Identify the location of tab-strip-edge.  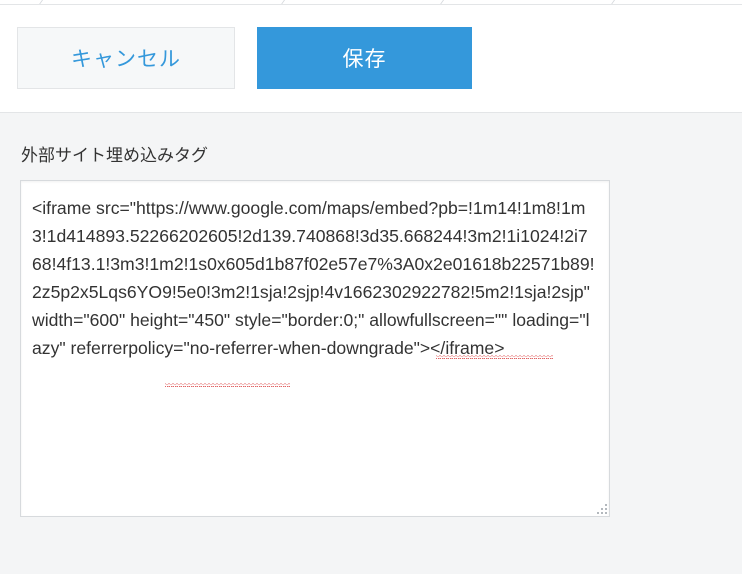
(371, 2).